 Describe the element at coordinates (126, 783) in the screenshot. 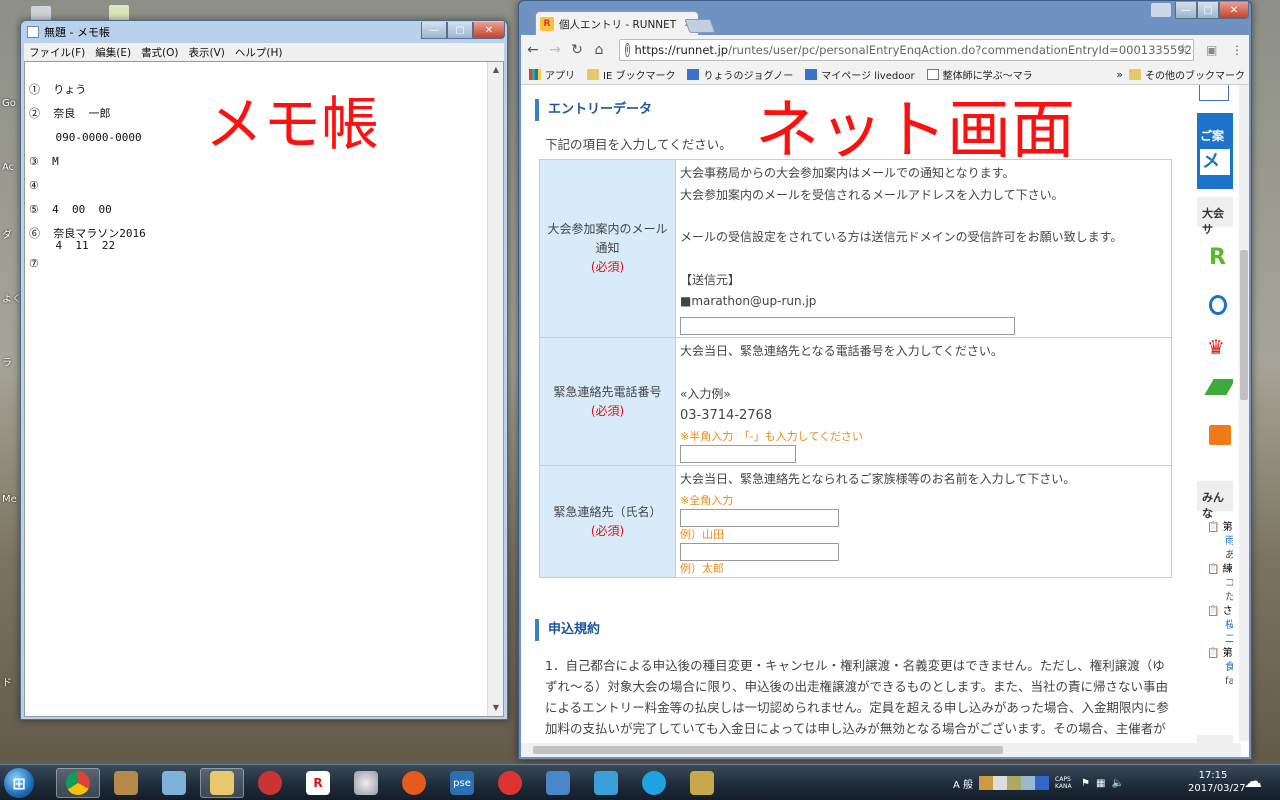

I see `taskbar-explorer` at that location.